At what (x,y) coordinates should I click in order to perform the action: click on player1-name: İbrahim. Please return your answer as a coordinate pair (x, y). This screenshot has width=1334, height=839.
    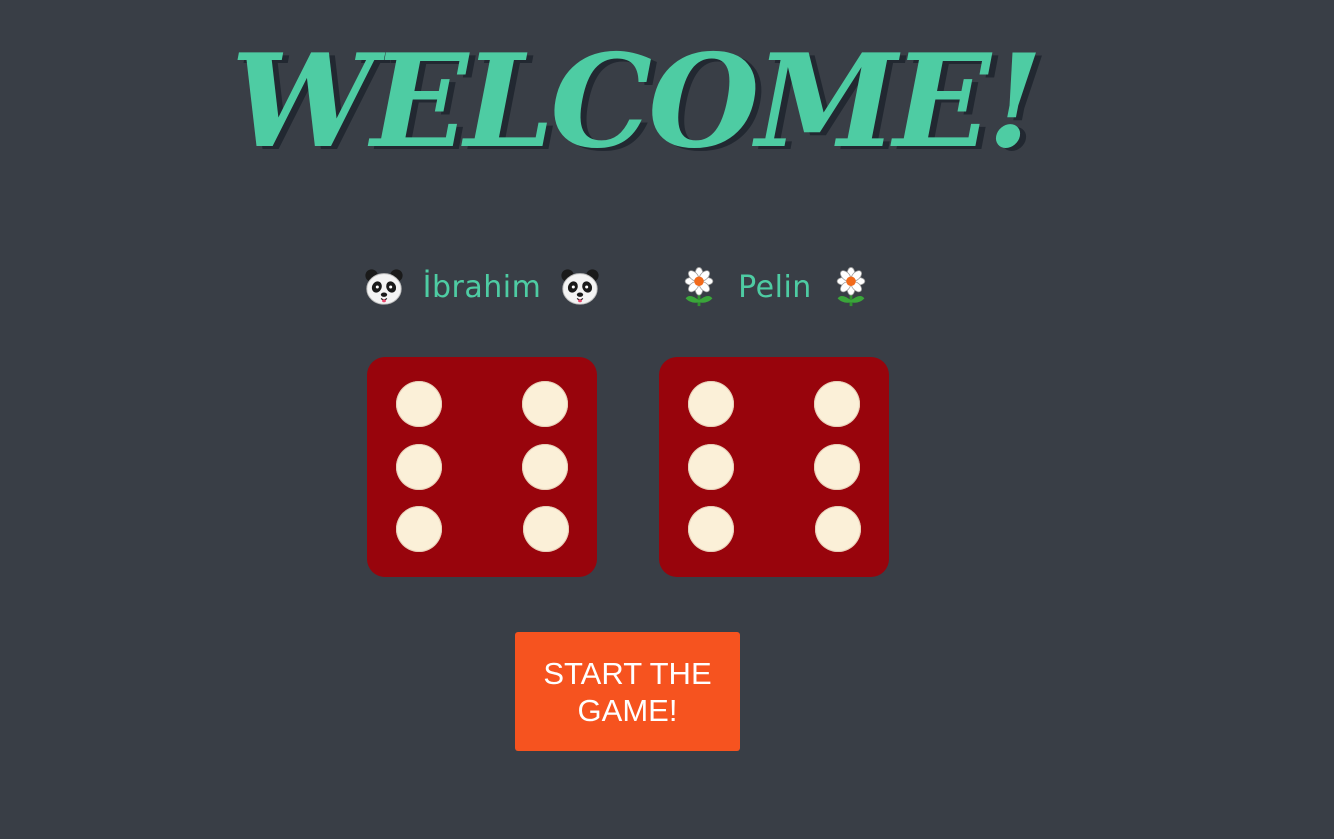
    Looking at the image, I should click on (482, 287).